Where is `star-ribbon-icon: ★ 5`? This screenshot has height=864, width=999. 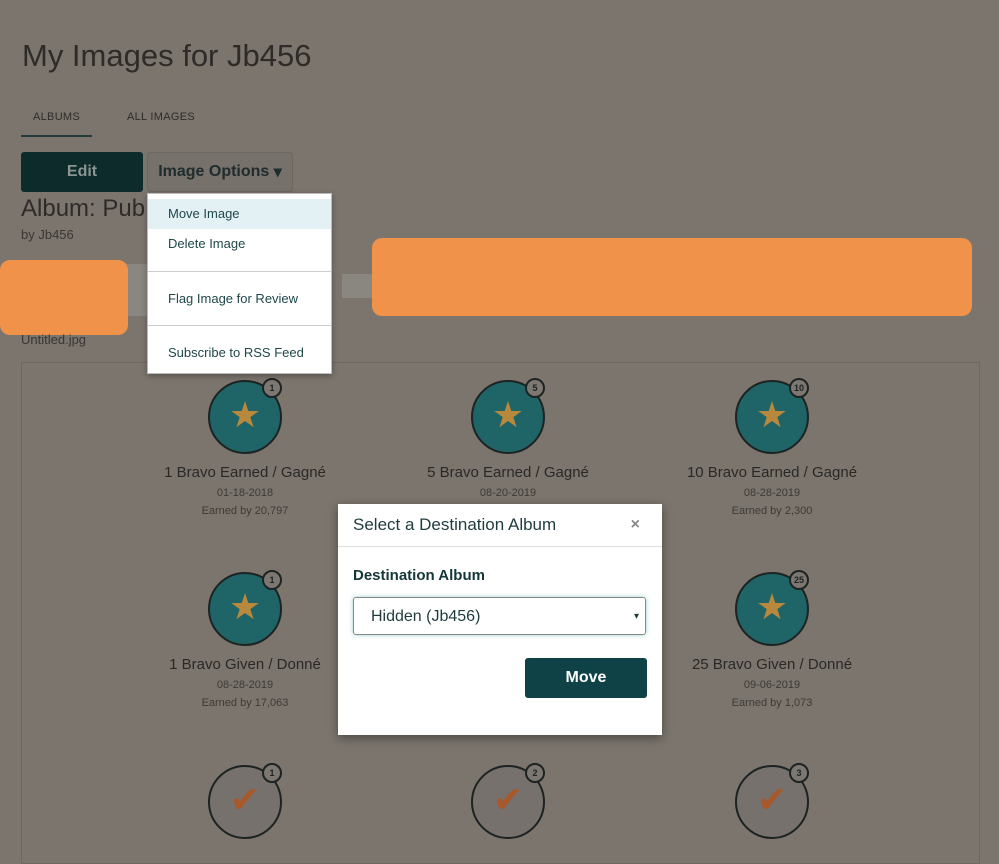 star-ribbon-icon: ★ 5 is located at coordinates (508, 416).